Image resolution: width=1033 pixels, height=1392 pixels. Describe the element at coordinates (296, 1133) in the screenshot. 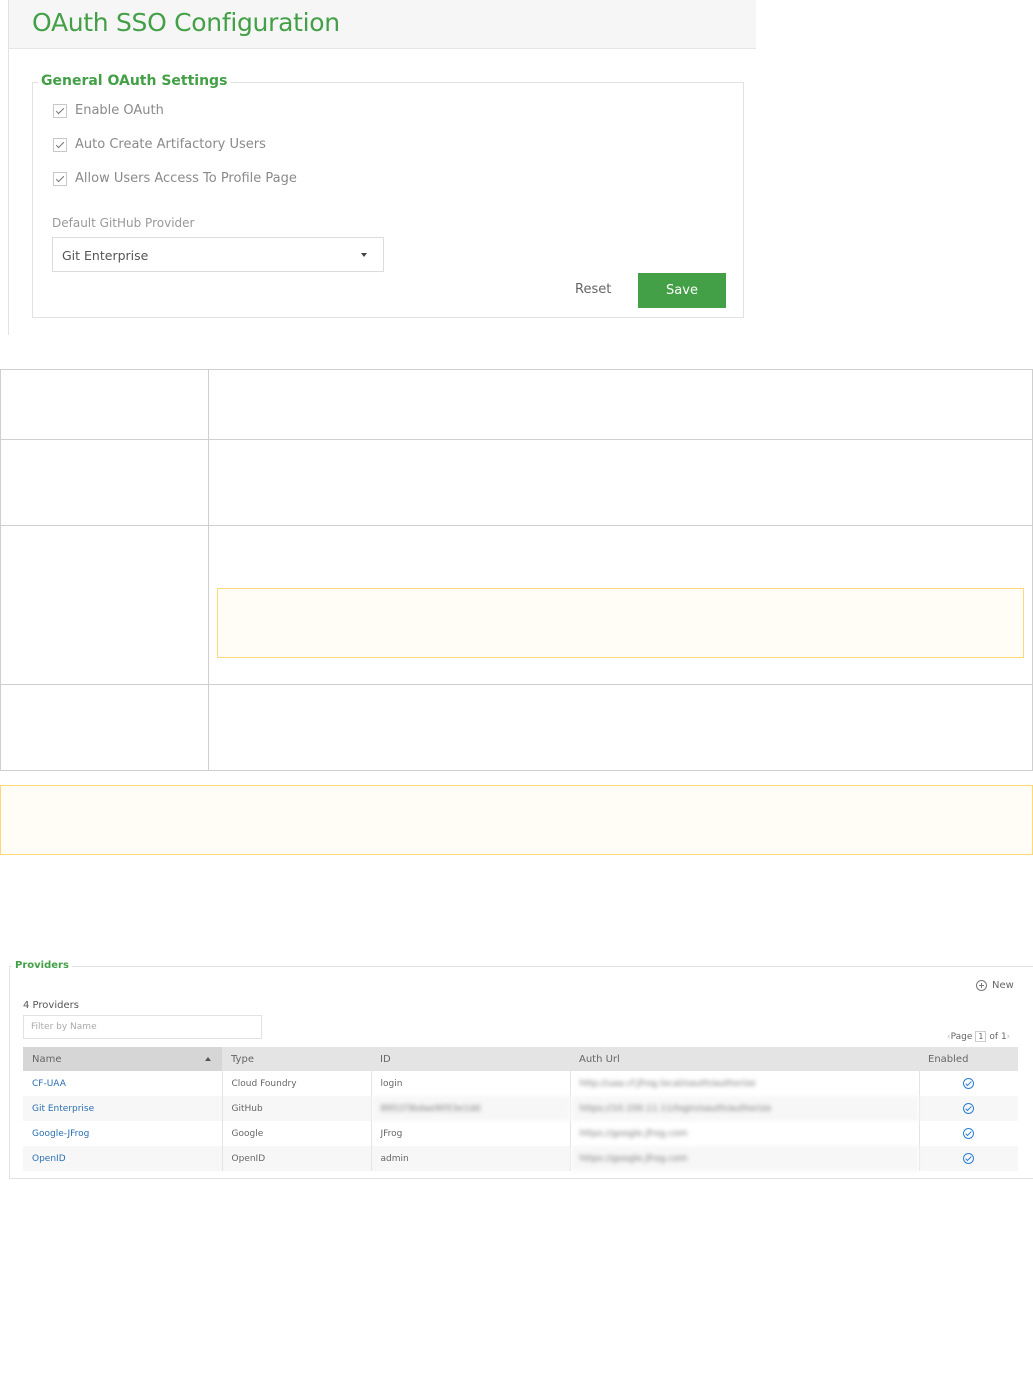

I see `provider-type: Google` at that location.